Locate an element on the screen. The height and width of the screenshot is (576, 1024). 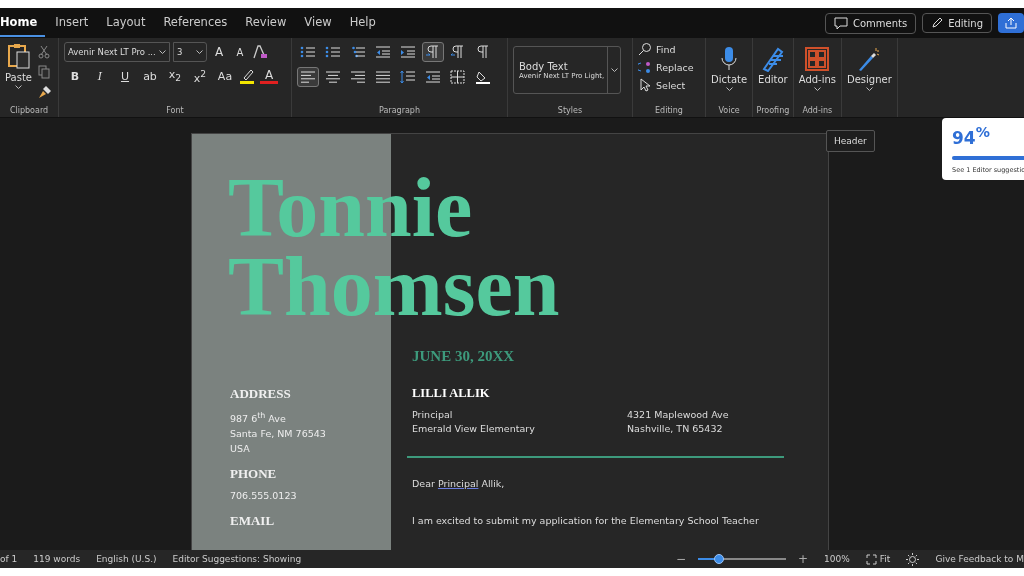
group-label: Clipboard is located at coordinates (29, 110).